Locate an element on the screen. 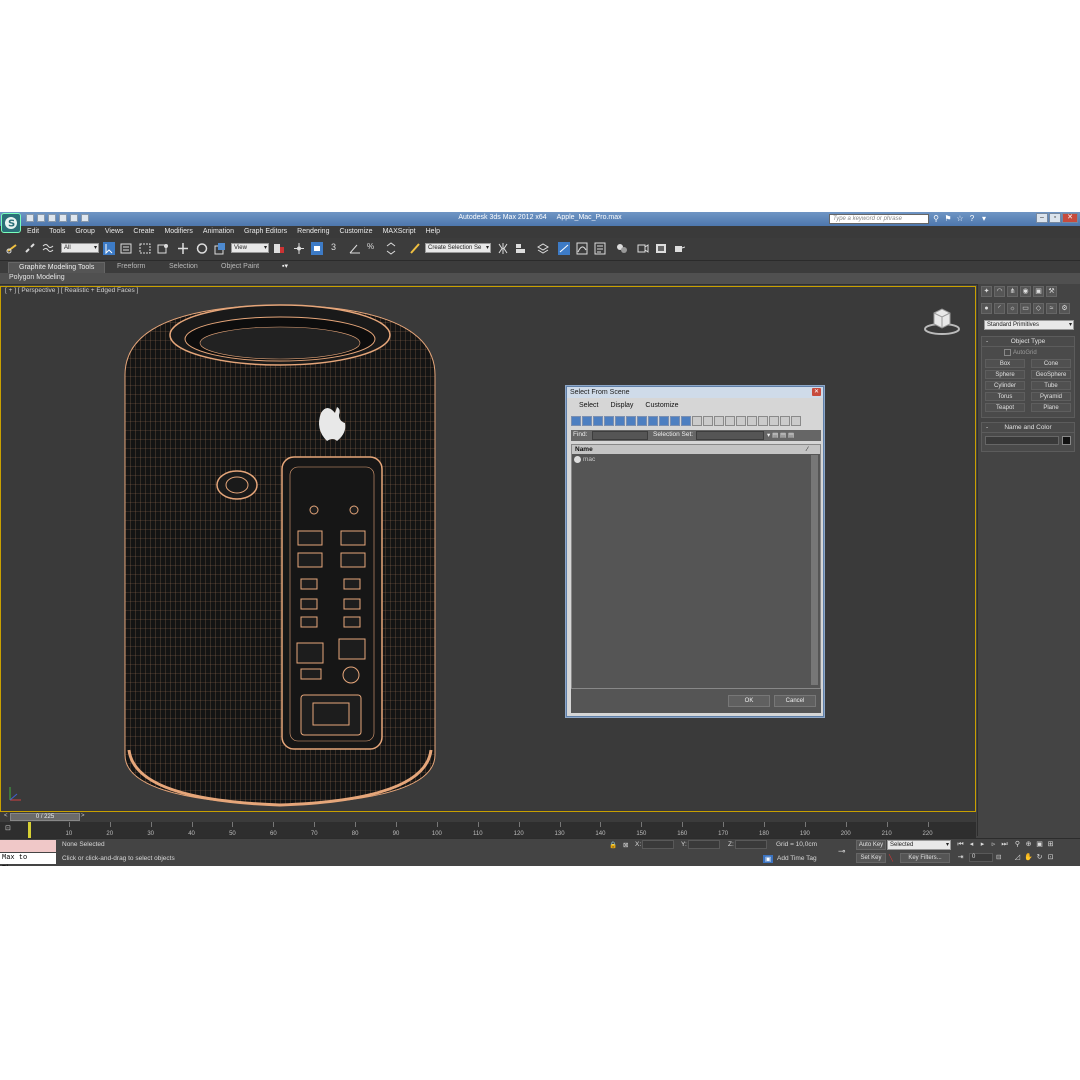 The image size is (1080, 1080). selection-set-dropdown is located at coordinates (730, 435).